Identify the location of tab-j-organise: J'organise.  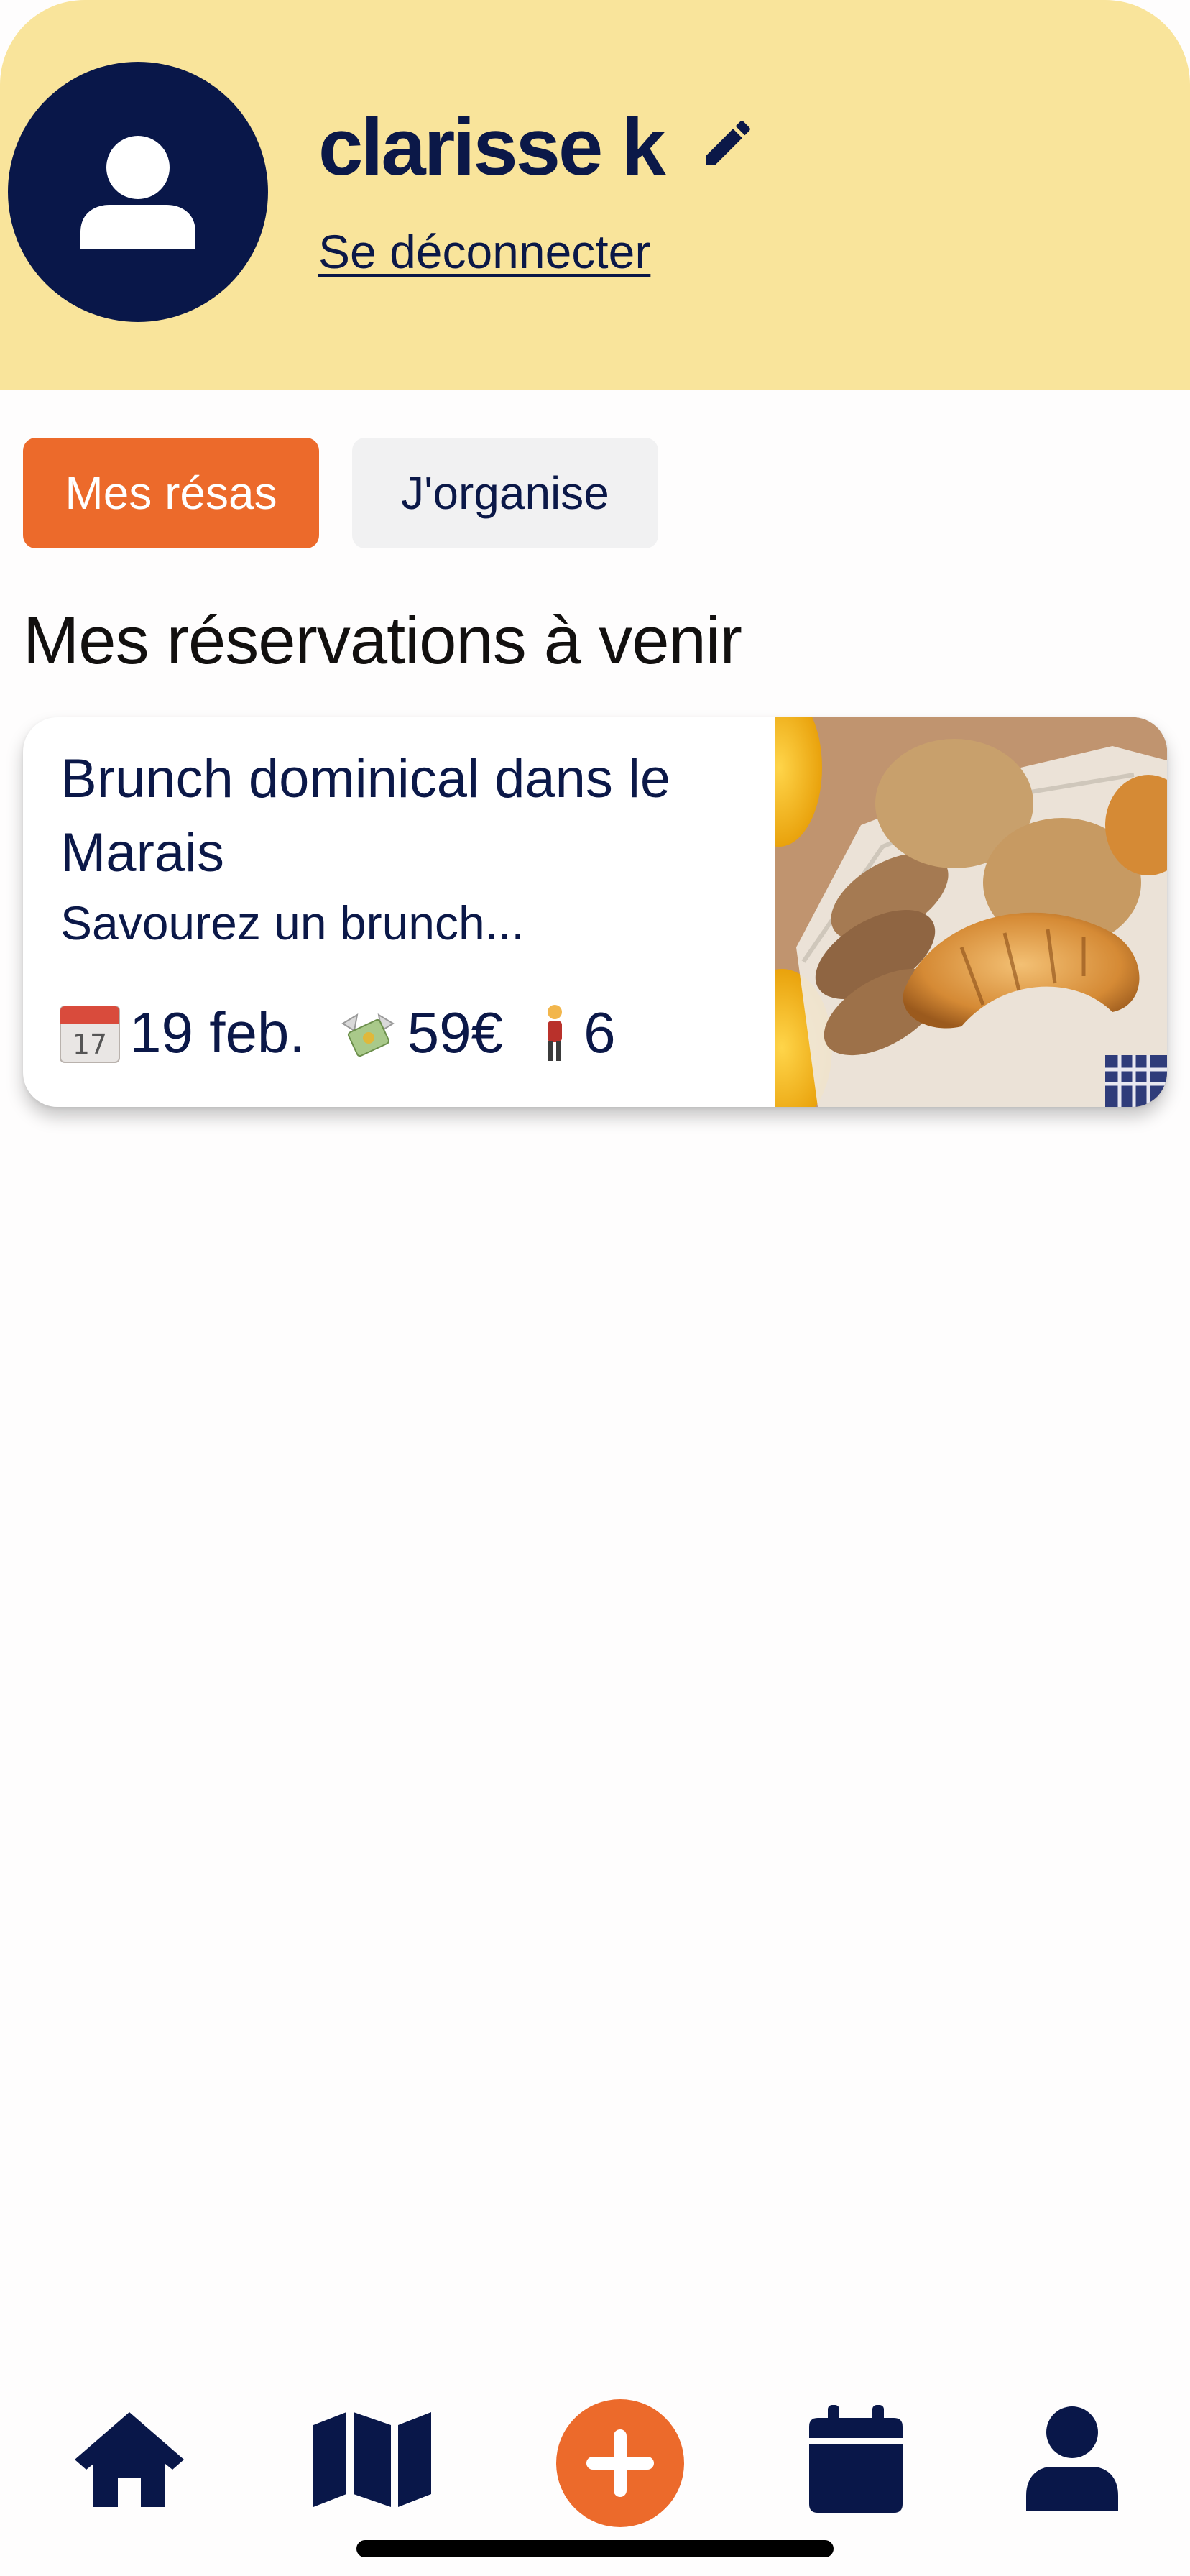
(505, 493).